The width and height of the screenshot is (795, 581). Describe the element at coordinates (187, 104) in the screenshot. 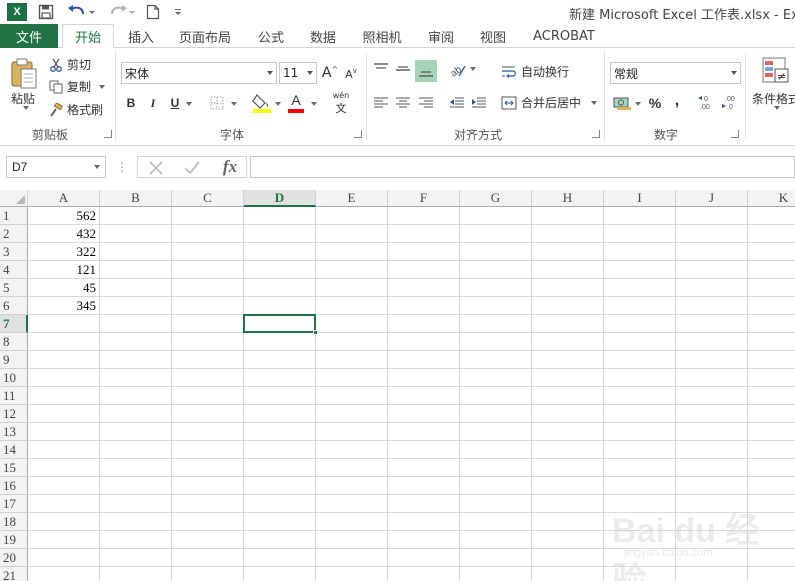

I see `underline-dropdown-arrow` at that location.